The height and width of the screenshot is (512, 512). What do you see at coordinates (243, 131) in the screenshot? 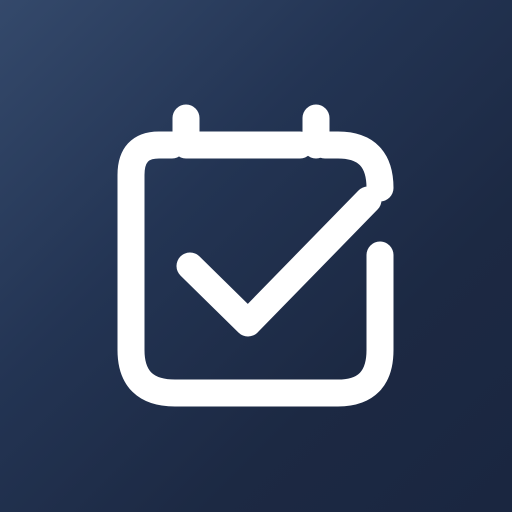
I see `calendar-ring-left` at bounding box center [243, 131].